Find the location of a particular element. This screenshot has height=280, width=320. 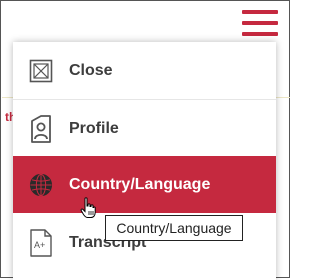

close-box-icon is located at coordinates (41, 71).